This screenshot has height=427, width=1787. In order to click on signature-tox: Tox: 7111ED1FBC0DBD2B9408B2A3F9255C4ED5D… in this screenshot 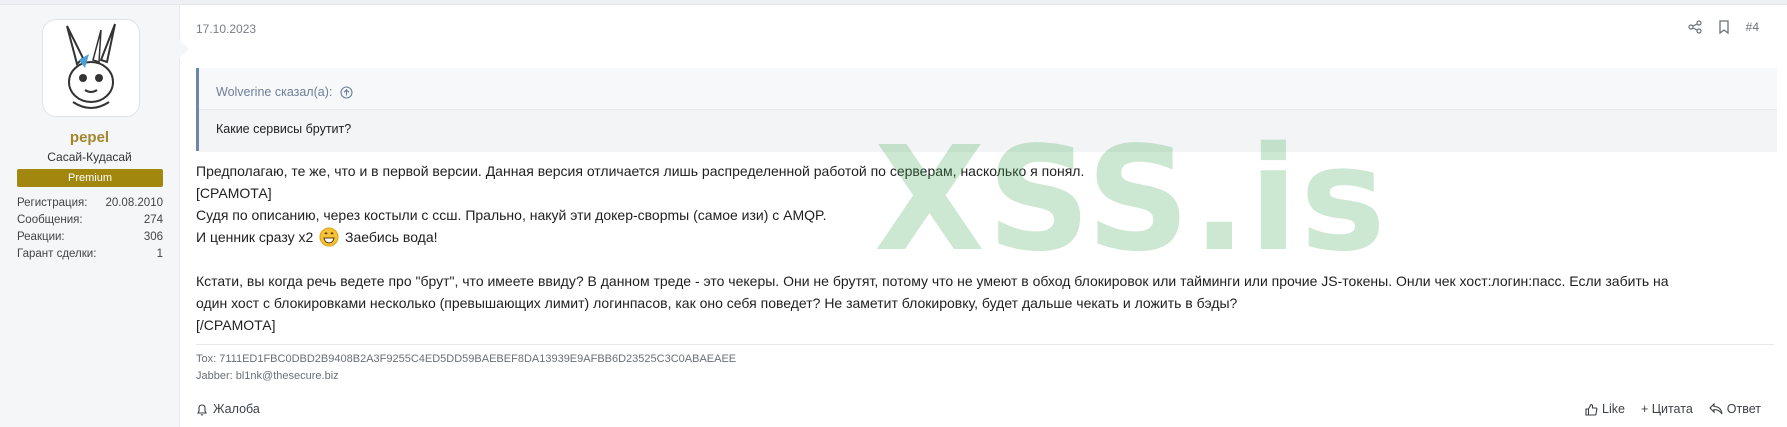, I will do `click(466, 359)`.